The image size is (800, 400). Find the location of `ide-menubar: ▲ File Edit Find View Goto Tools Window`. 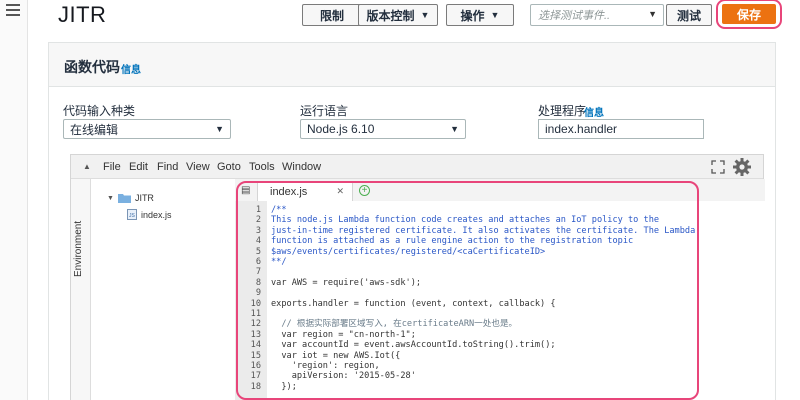

ide-menubar: ▲ File Edit Find View Goto Tools Window is located at coordinates (417, 167).